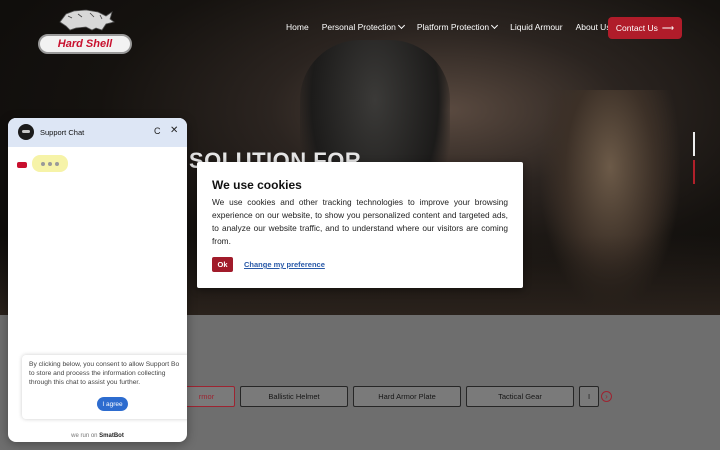 Image resolution: width=720 pixels, height=450 pixels. What do you see at coordinates (284, 264) in the screenshot?
I see `change-preference-link: Change my preference` at bounding box center [284, 264].